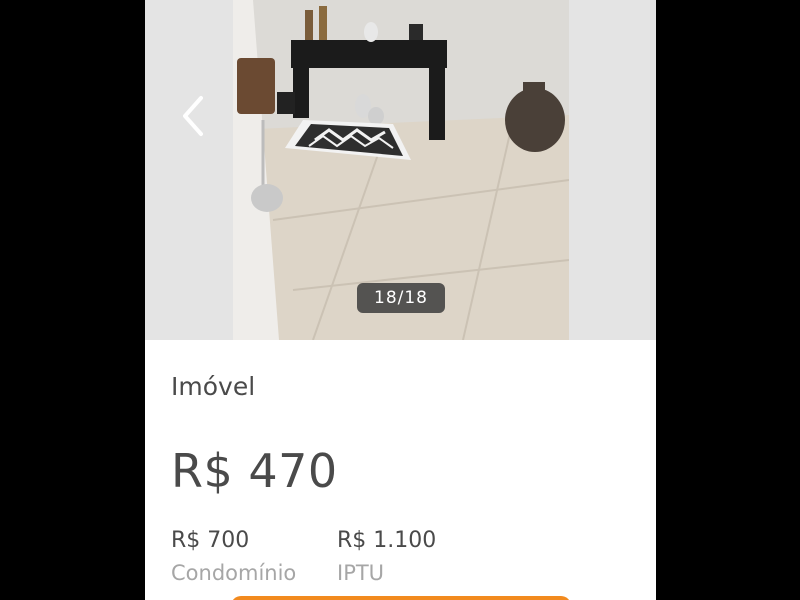 Image resolution: width=800 pixels, height=600 pixels. Describe the element at coordinates (234, 573) in the screenshot. I see `fee-label: Condomínio` at that location.